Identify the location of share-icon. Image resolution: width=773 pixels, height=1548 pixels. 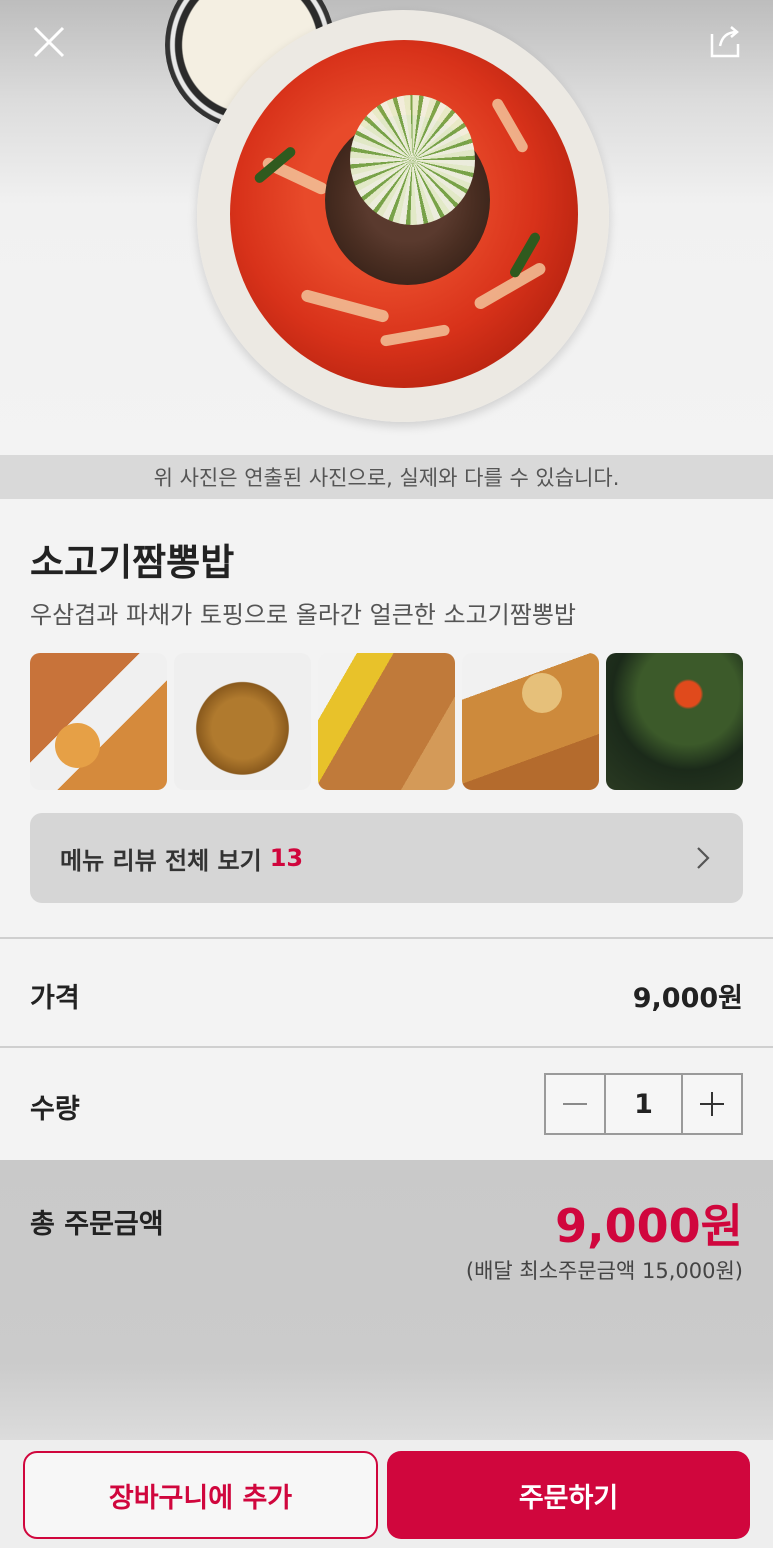
(725, 42).